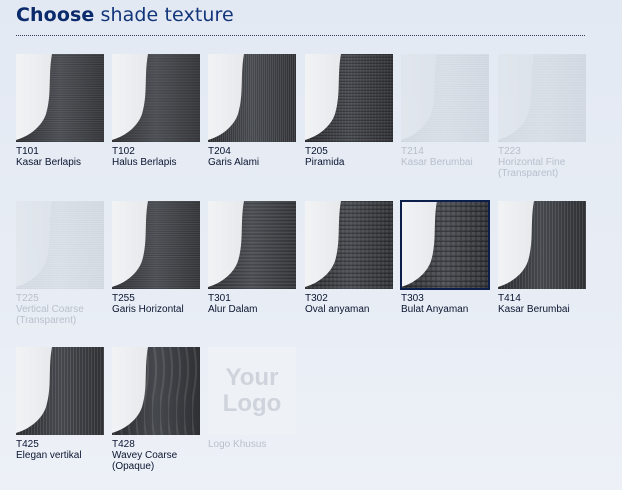 Image resolution: width=622 pixels, height=490 pixels. I want to click on texture-code: T214, so click(412, 151).